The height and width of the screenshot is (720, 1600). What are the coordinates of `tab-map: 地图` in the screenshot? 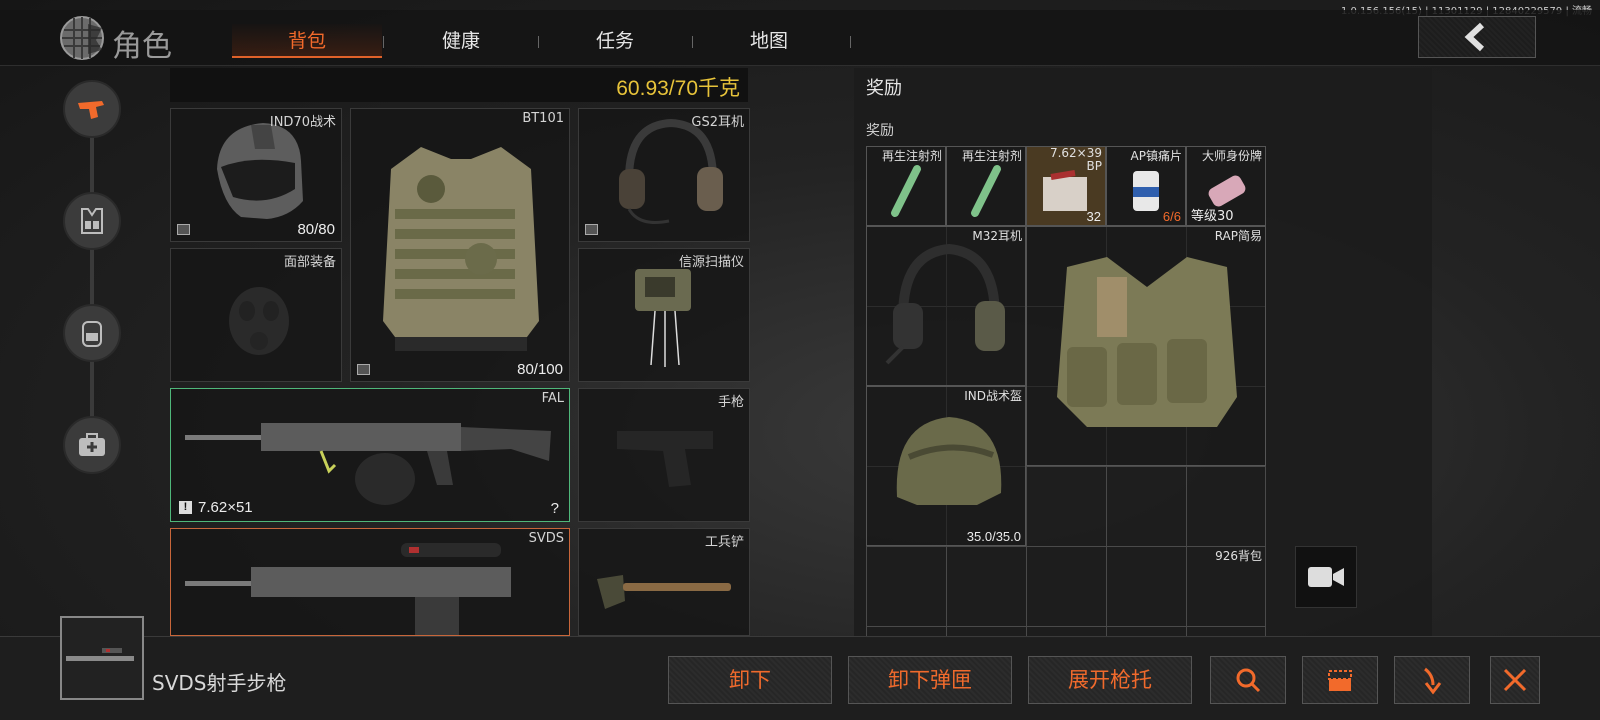 It's located at (769, 41).